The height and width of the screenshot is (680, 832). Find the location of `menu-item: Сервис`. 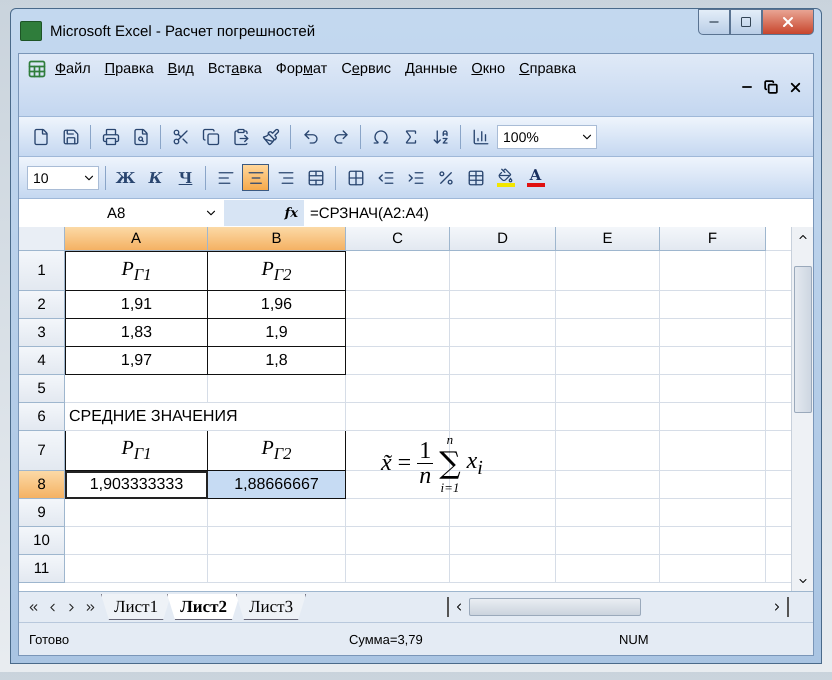

menu-item: Сервис is located at coordinates (366, 69).